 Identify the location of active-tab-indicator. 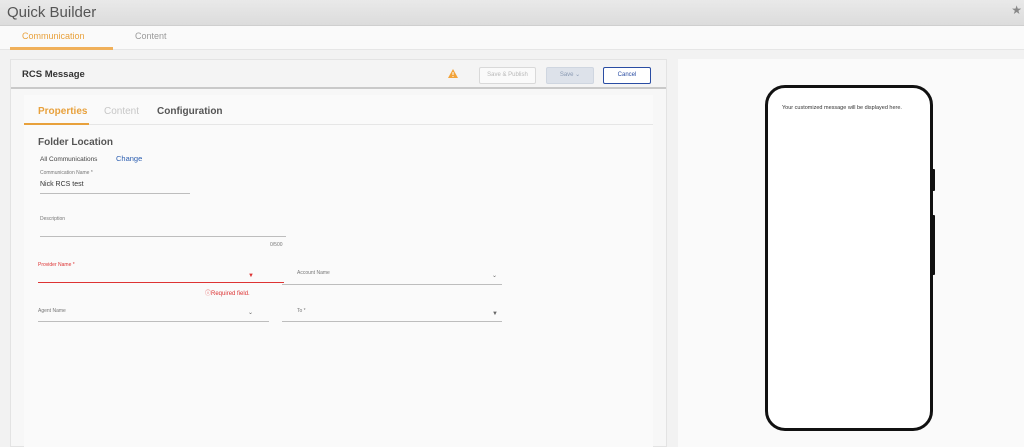
(61, 48).